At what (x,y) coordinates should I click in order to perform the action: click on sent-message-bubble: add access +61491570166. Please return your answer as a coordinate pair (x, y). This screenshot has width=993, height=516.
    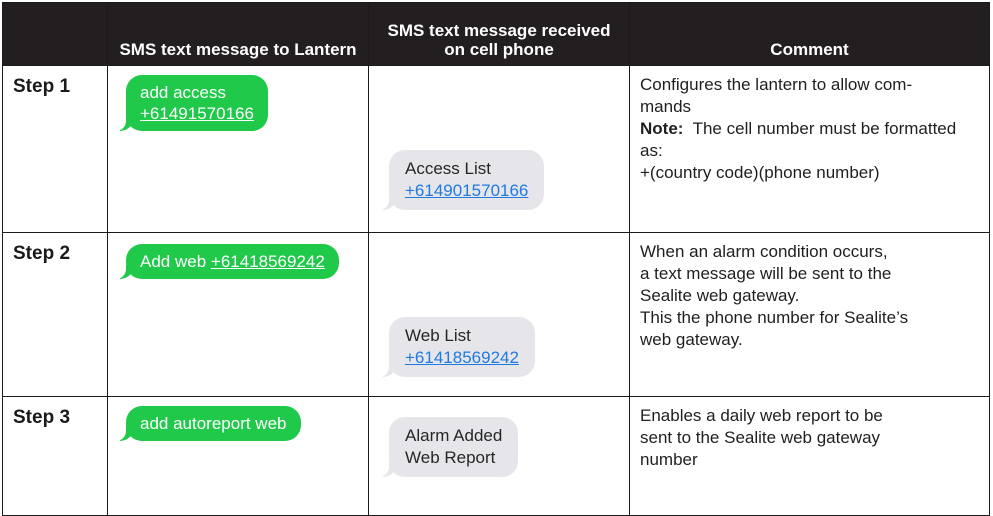
    Looking at the image, I should click on (192, 103).